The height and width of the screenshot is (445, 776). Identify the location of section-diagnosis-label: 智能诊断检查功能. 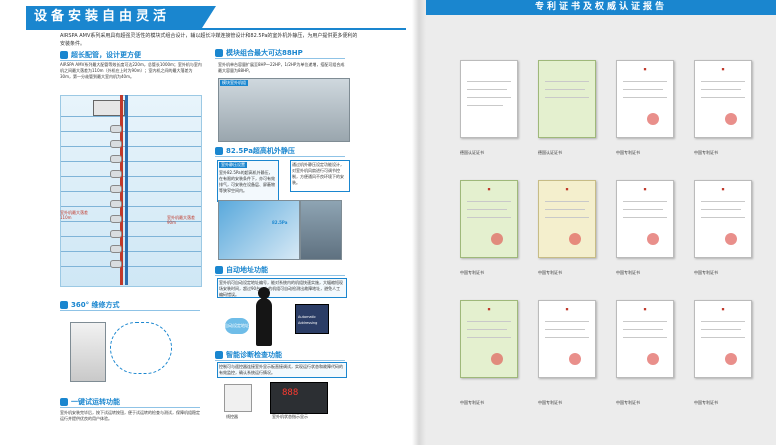
(254, 355).